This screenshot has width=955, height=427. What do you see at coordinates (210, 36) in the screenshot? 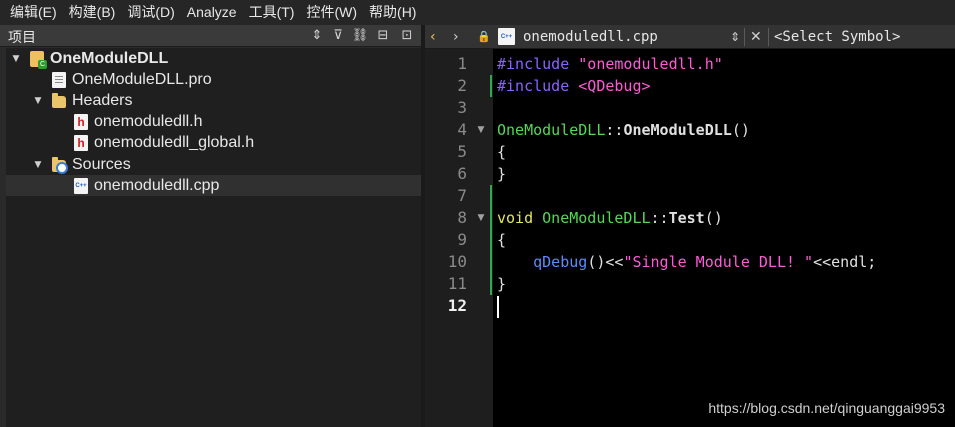
I see `project-panel-header: 项目 ⇕ ⊽ ⛓ ⊟ ⊡` at bounding box center [210, 36].